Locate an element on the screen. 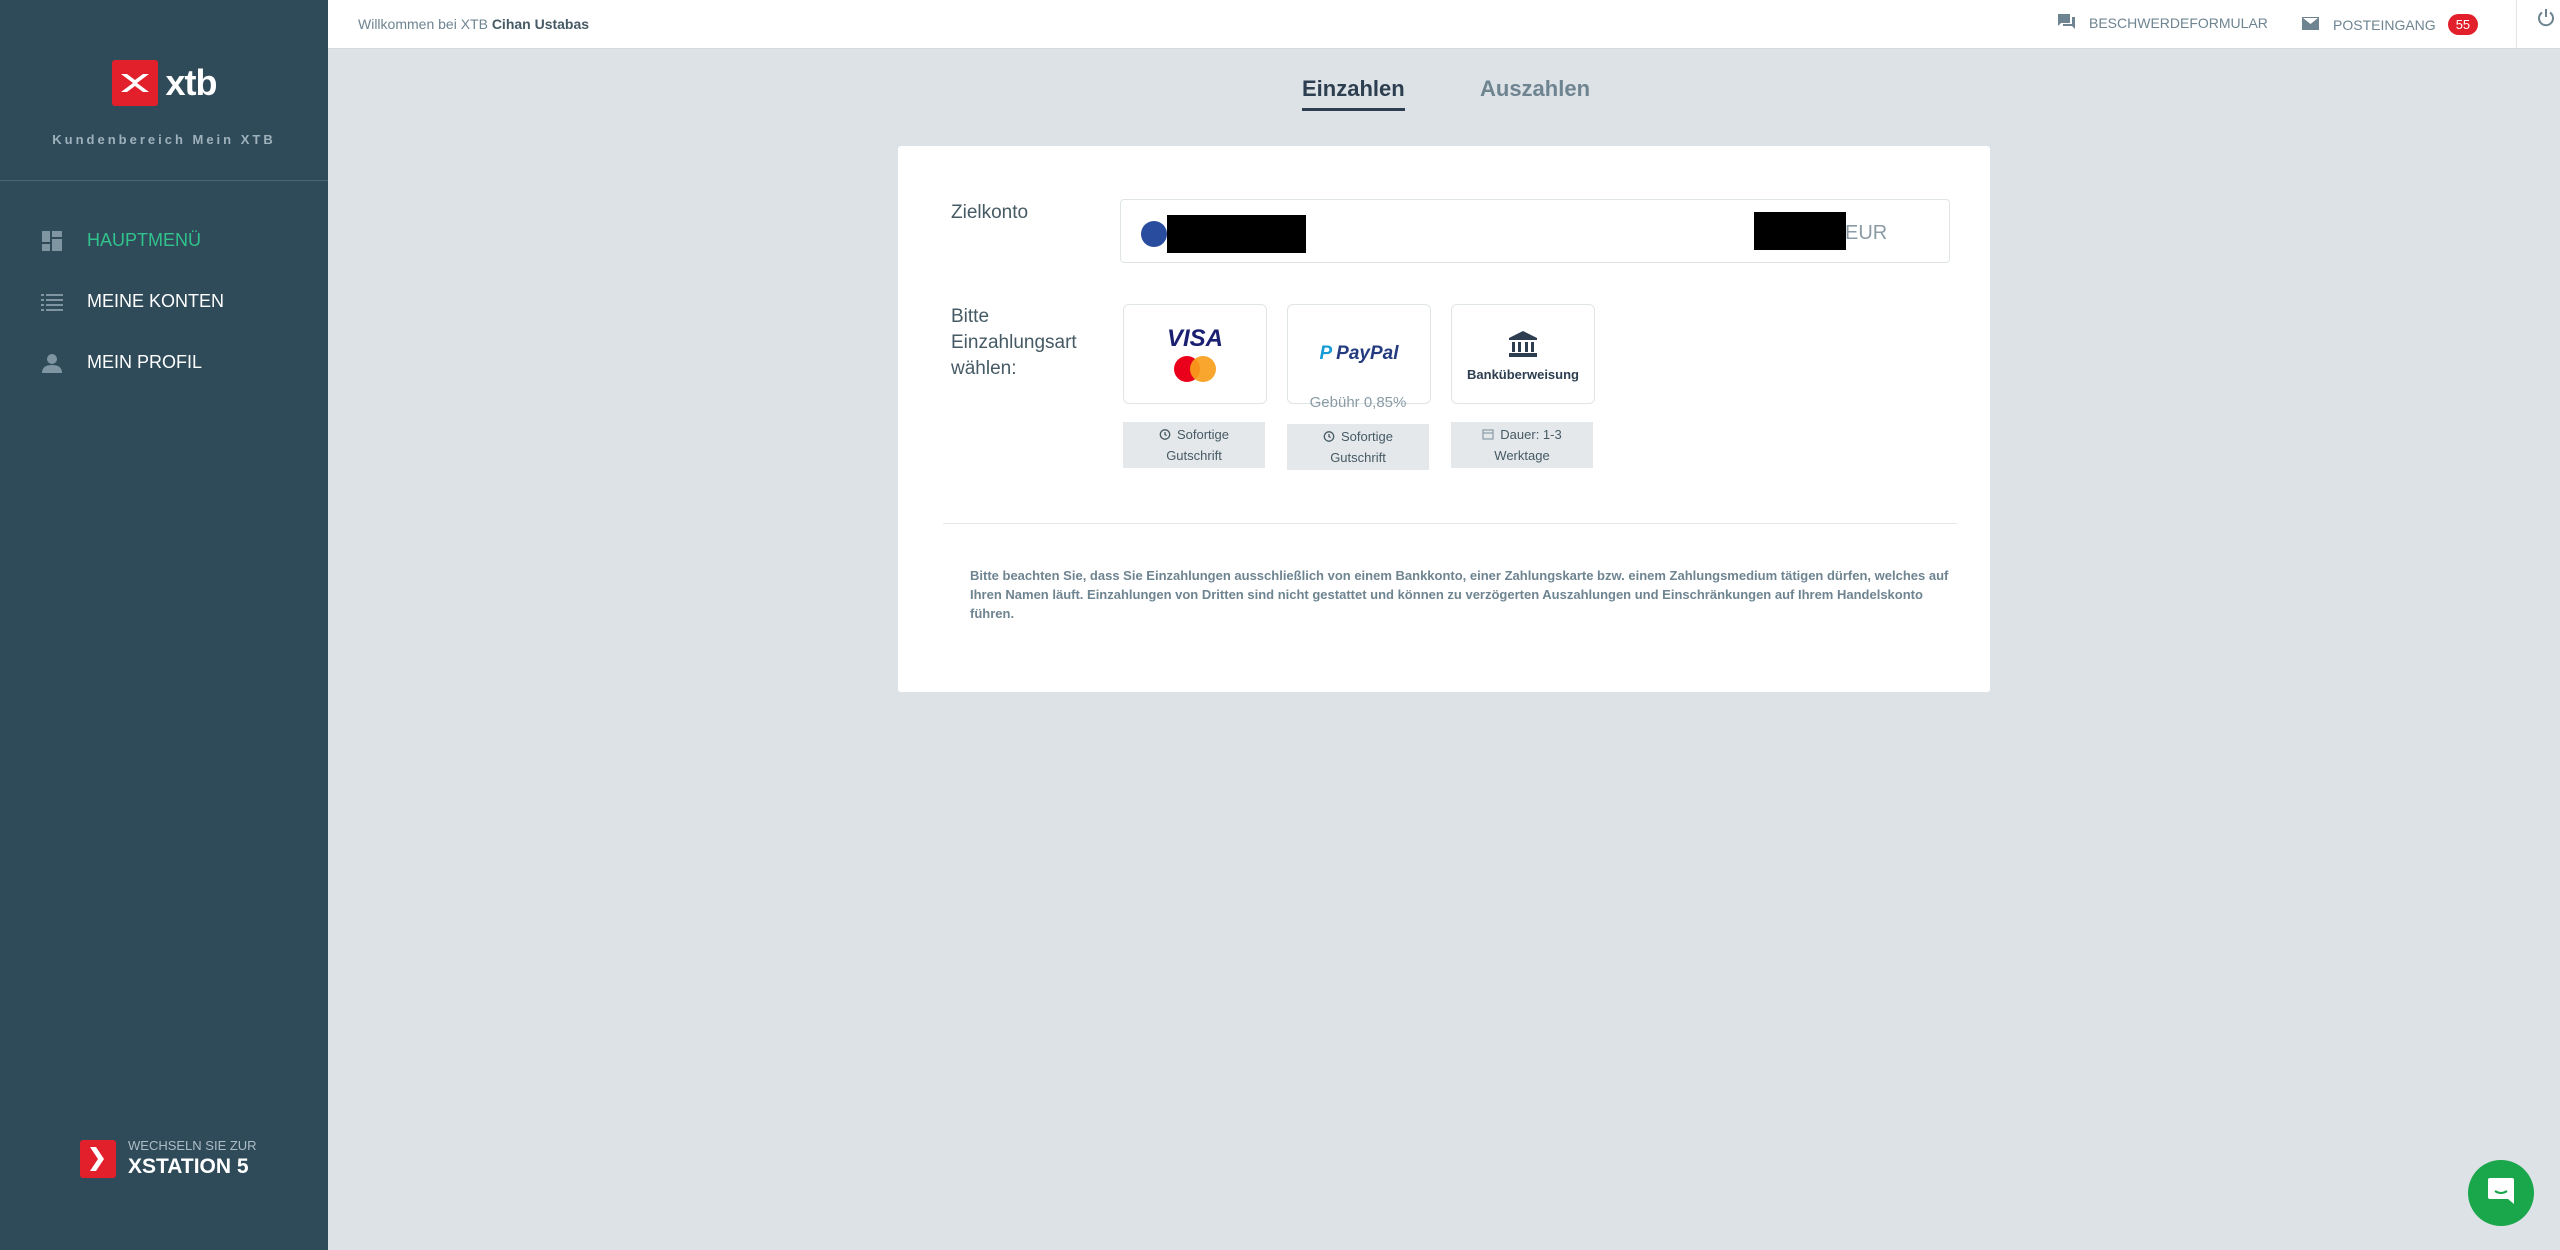 The width and height of the screenshot is (2560, 1250). sidebar-item-meine-konten: MEINE KONTEN is located at coordinates (164, 301).